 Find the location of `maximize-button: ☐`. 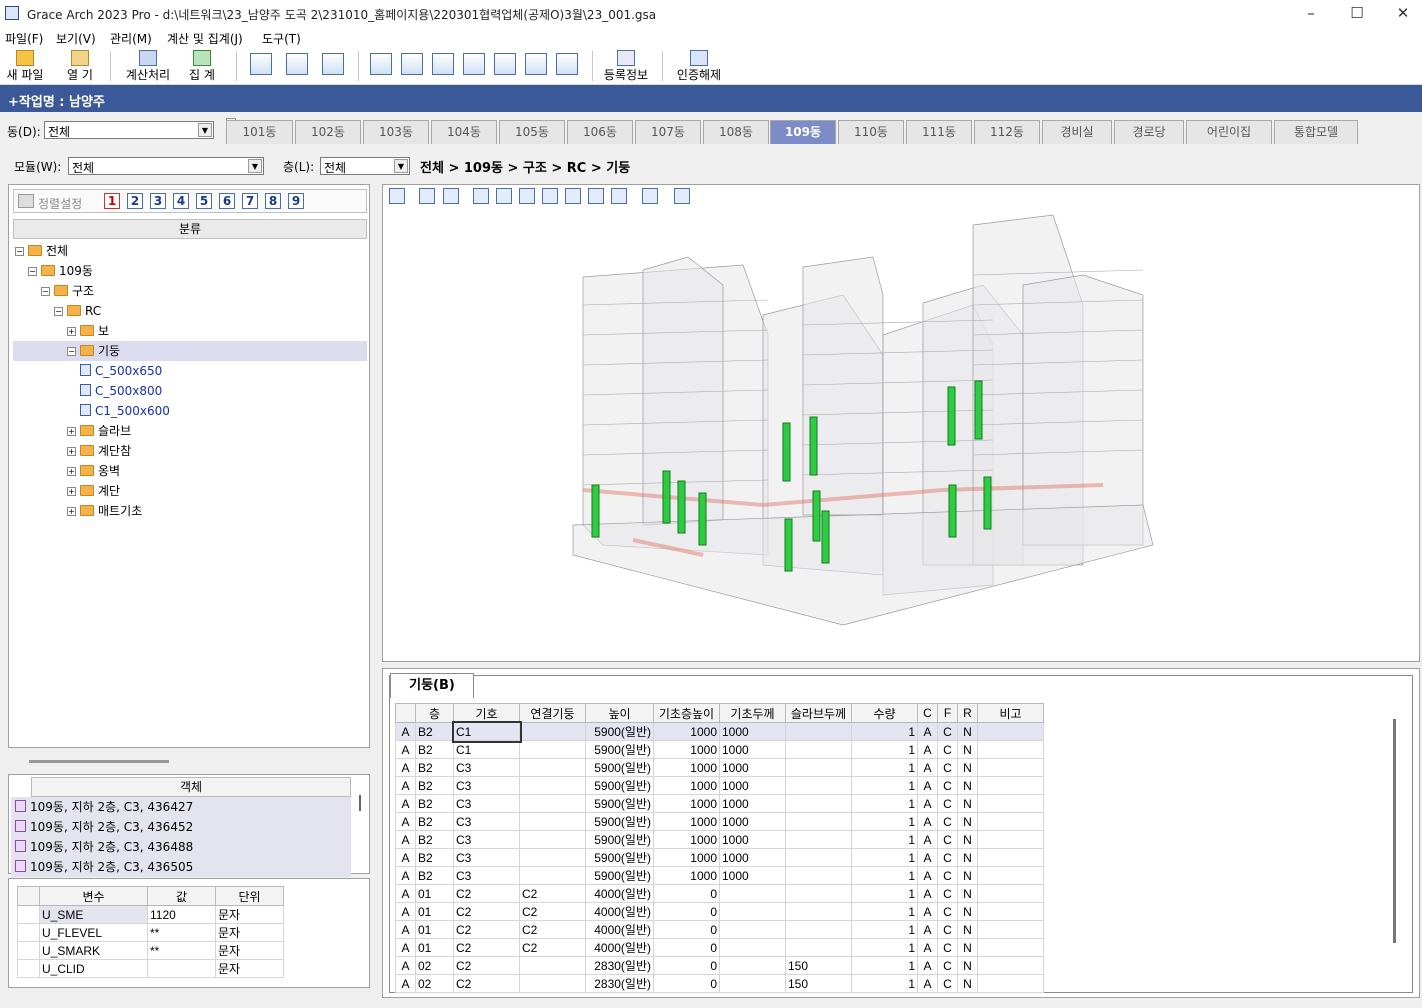

maximize-button: ☐ is located at coordinates (1357, 13).